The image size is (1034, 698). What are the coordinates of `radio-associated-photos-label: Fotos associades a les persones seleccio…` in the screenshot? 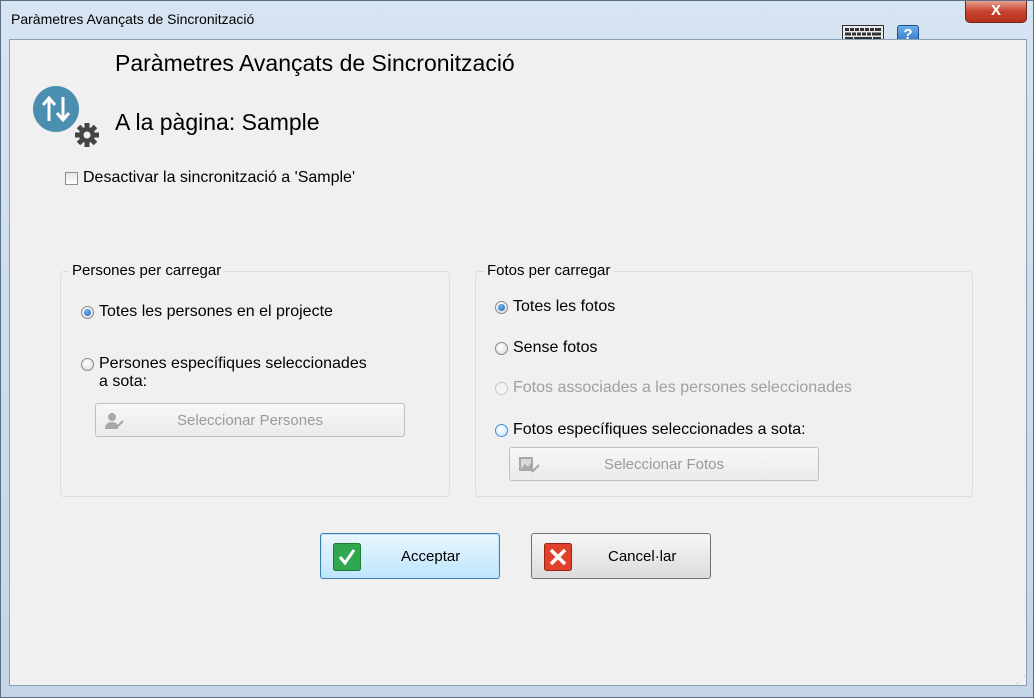 It's located at (682, 387).